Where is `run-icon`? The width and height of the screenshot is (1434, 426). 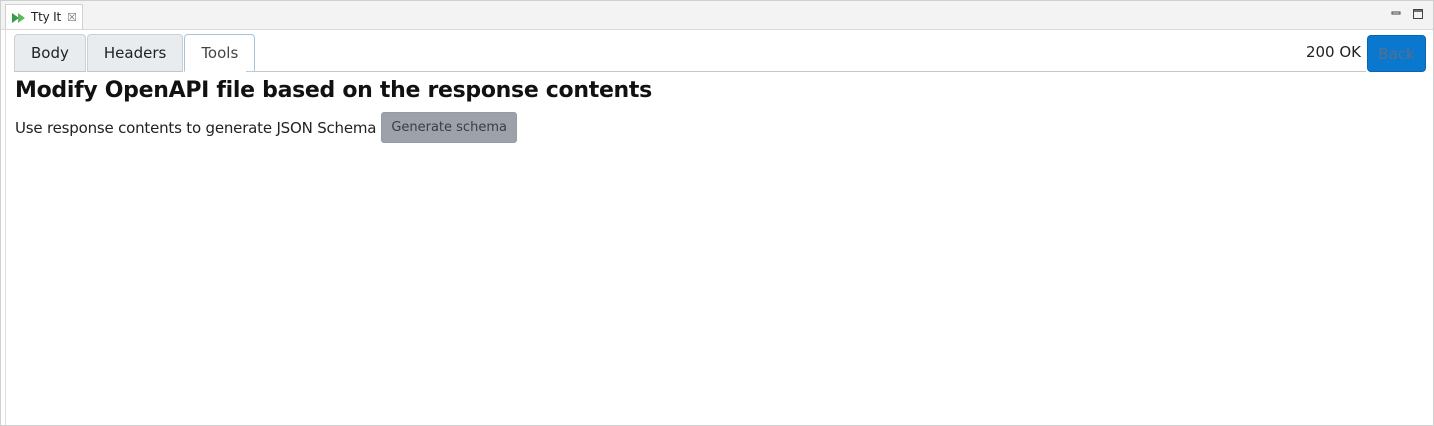
run-icon is located at coordinates (19, 17).